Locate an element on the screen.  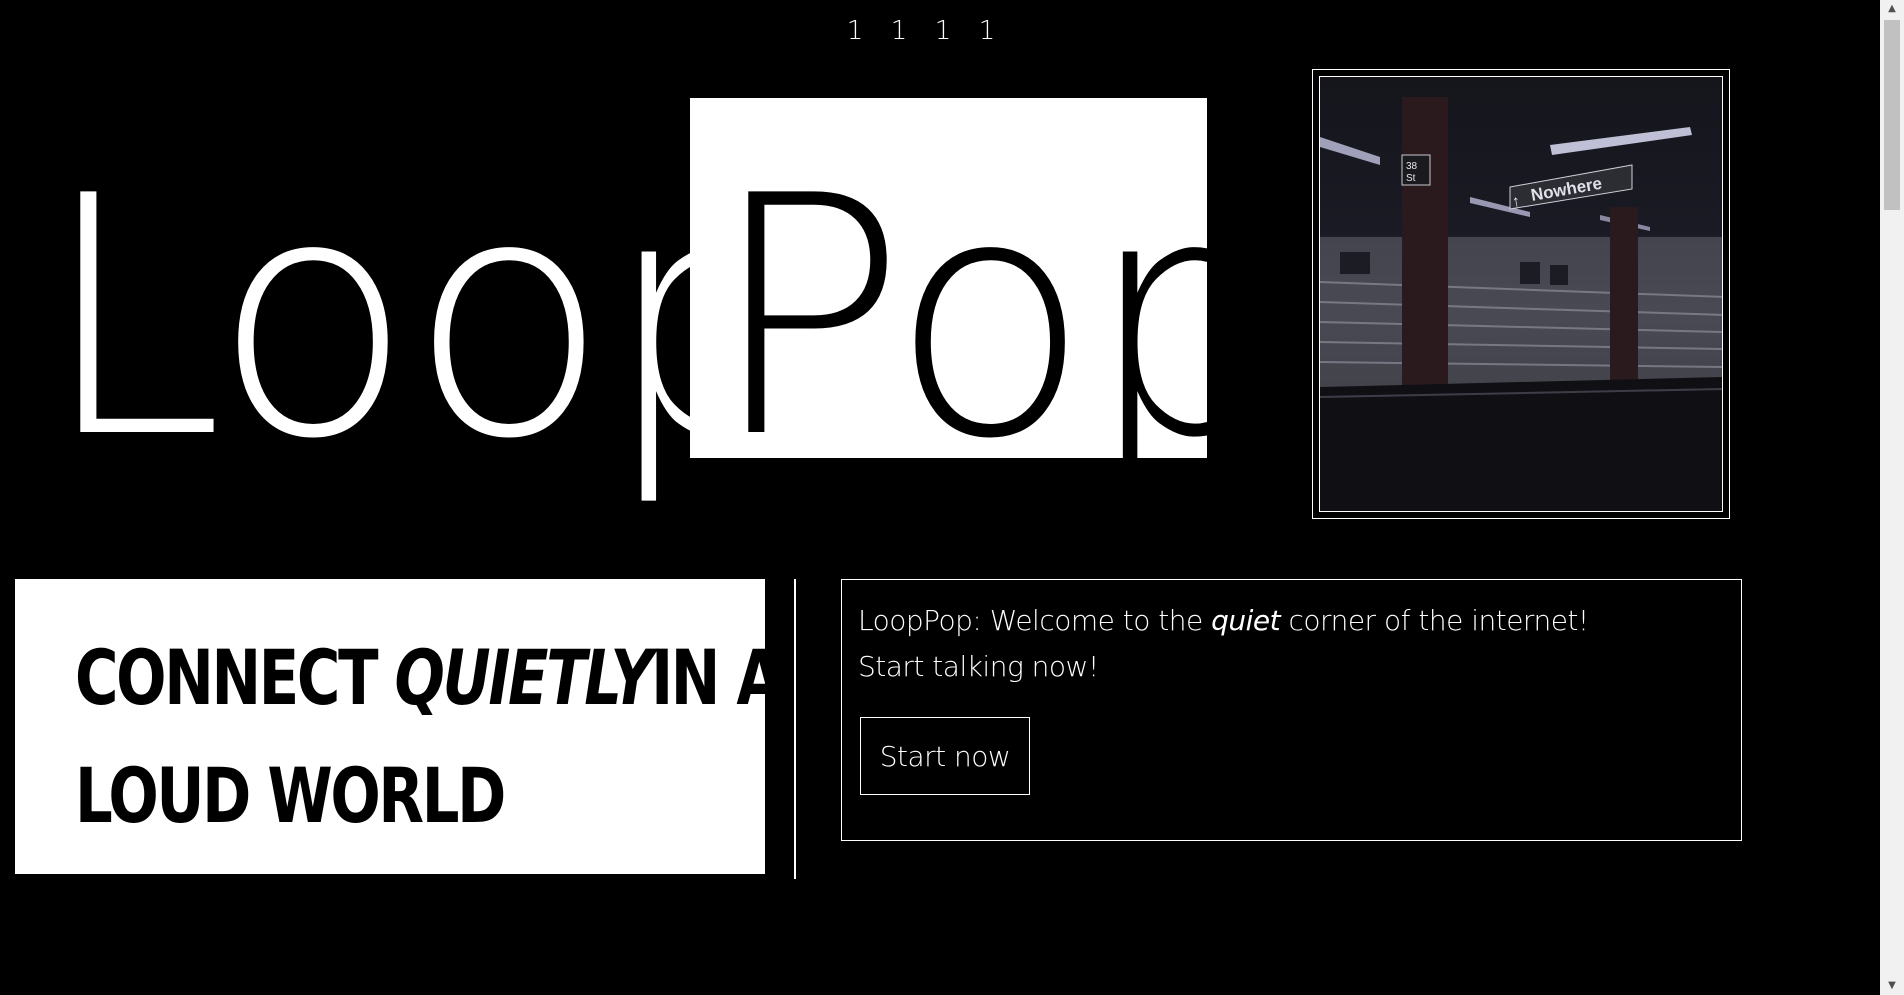
start-now-button: Start now is located at coordinates (945, 756).